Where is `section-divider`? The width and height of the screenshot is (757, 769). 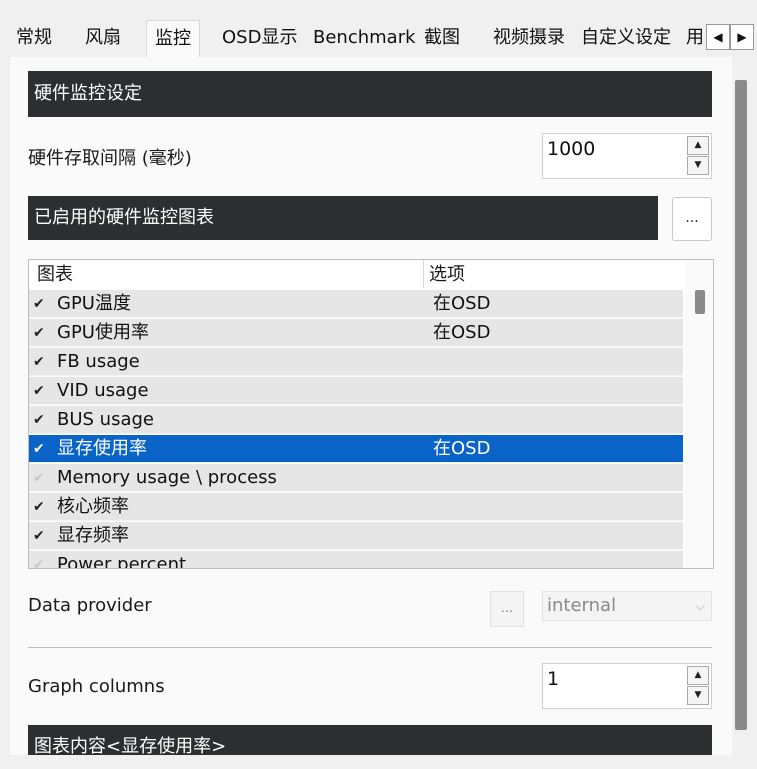 section-divider is located at coordinates (370, 647).